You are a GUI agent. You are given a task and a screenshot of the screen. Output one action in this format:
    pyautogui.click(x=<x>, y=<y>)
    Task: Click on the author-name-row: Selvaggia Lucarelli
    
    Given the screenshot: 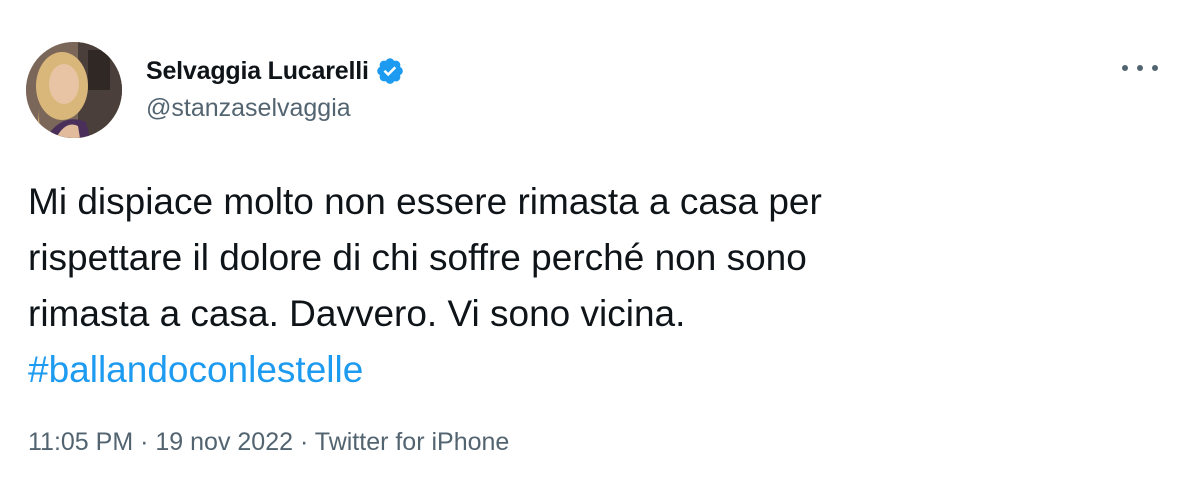 What is the action you would take?
    pyautogui.click(x=275, y=71)
    